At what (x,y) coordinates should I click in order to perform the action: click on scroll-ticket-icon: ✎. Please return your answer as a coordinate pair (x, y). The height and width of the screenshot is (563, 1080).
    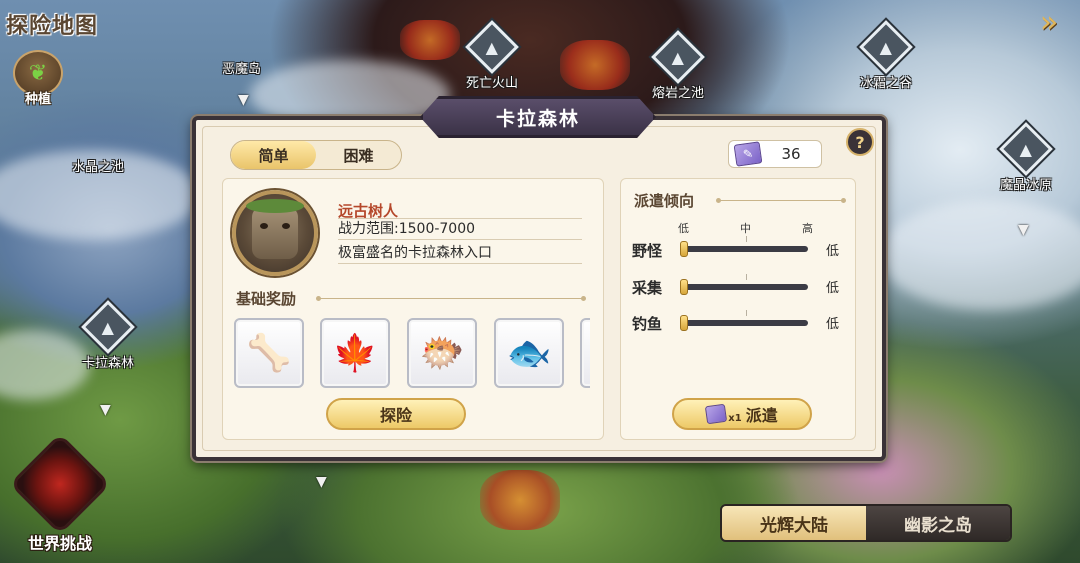
    Looking at the image, I should click on (748, 154).